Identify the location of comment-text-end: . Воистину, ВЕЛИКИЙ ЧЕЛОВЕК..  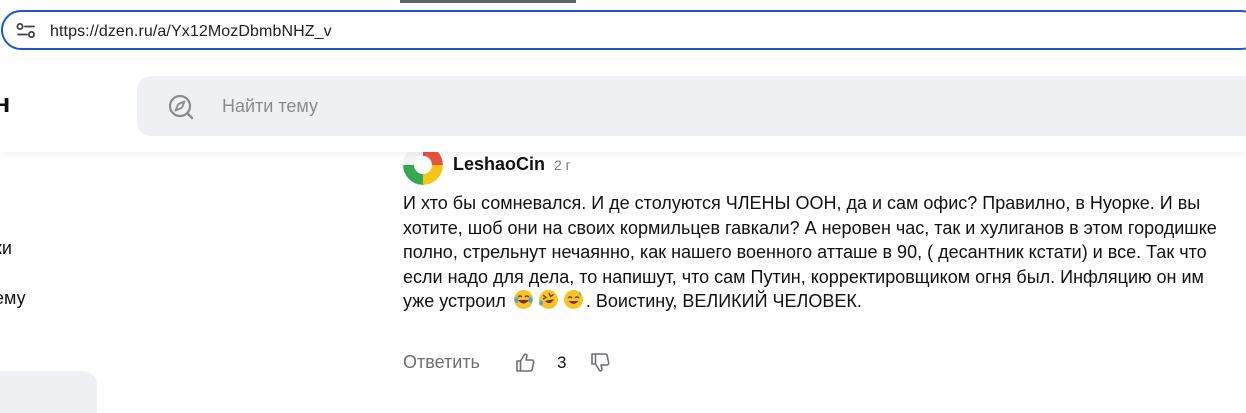
(723, 301).